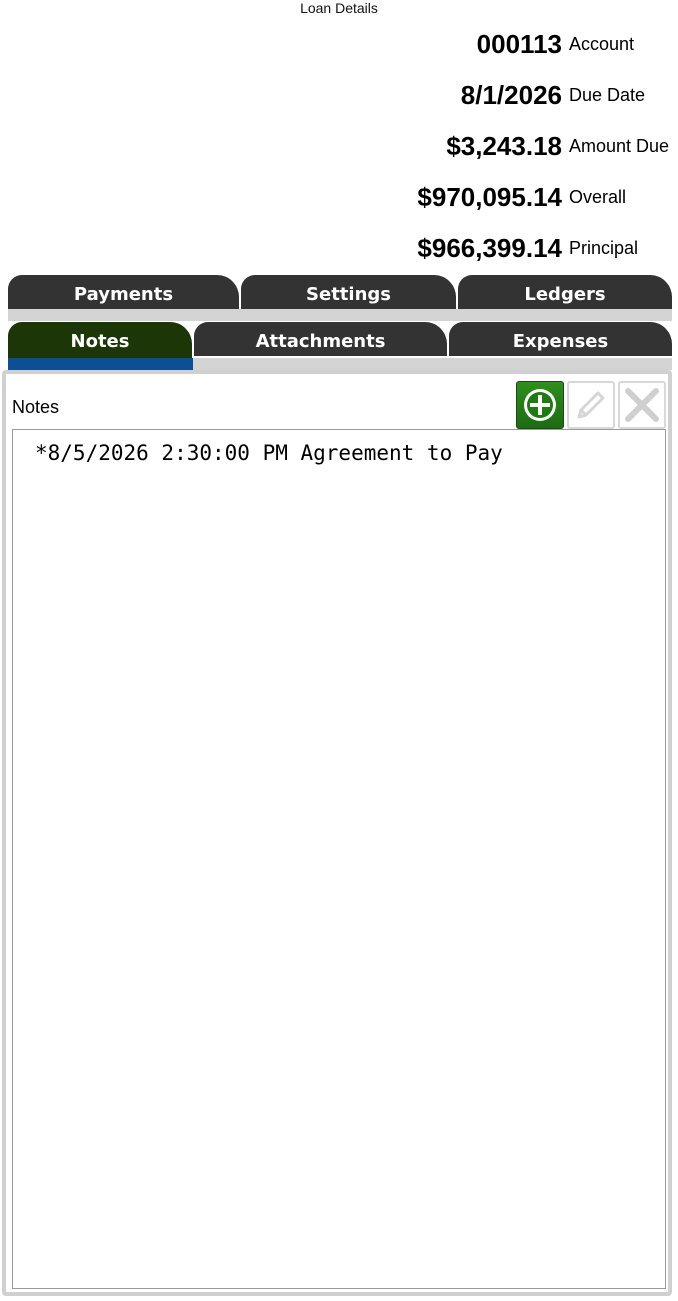 The width and height of the screenshot is (678, 1301). I want to click on summary-account: 000113 Account, so click(339, 44).